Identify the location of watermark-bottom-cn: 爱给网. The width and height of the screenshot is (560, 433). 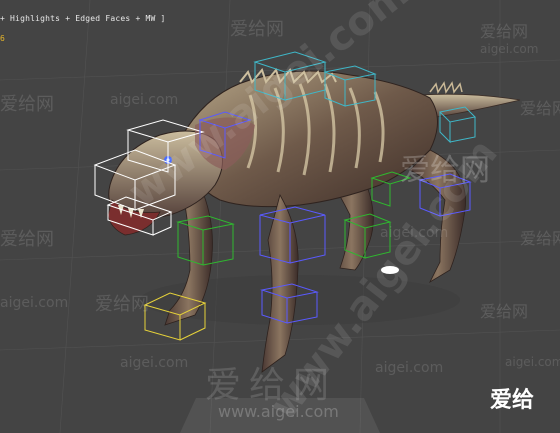
(271, 385).